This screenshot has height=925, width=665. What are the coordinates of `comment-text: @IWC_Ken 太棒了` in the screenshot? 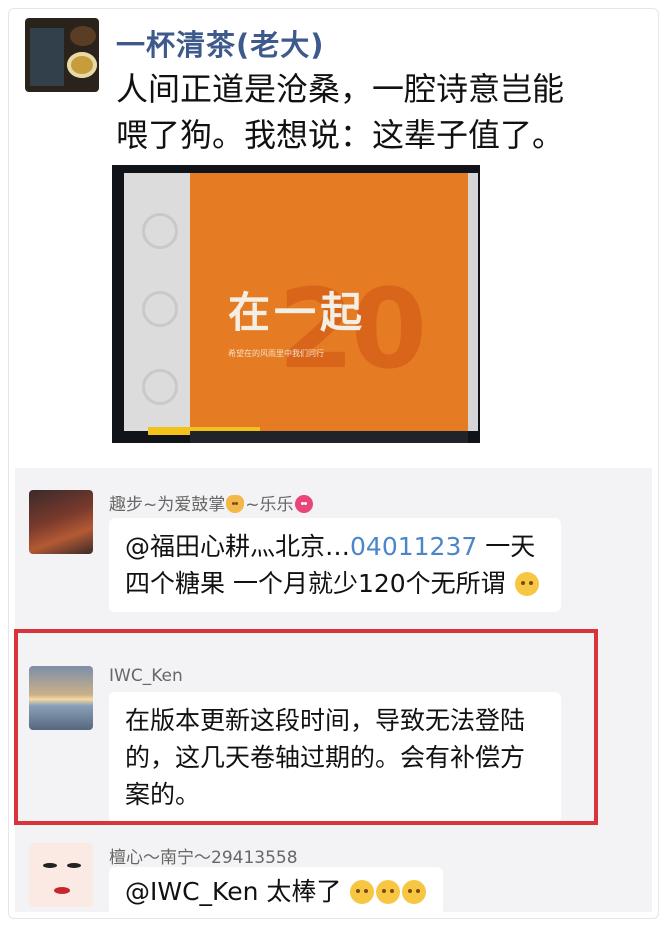 It's located at (233, 891).